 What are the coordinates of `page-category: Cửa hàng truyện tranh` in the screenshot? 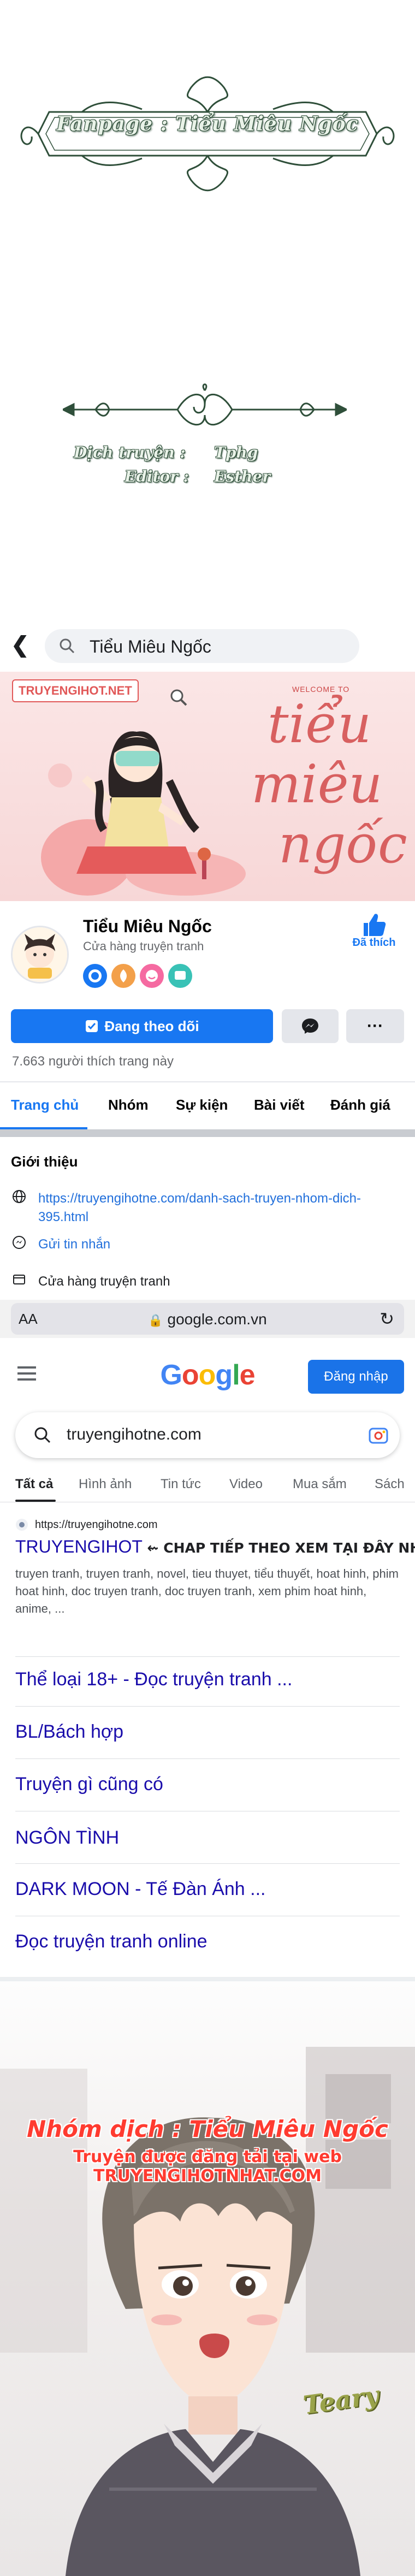 It's located at (143, 946).